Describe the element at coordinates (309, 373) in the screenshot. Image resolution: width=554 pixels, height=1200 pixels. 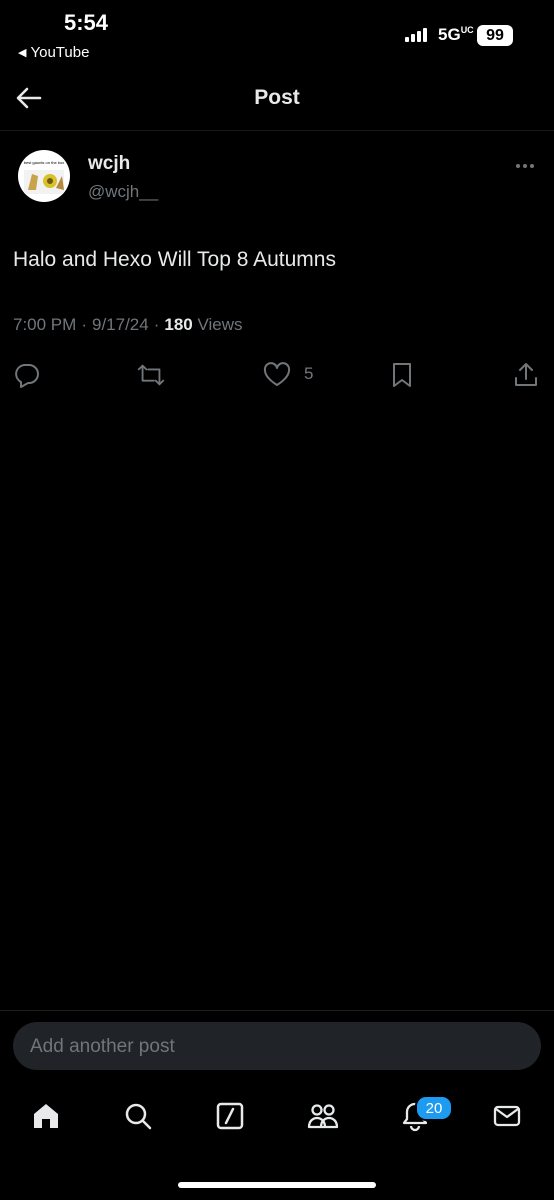
I see `like-count: 5` at that location.